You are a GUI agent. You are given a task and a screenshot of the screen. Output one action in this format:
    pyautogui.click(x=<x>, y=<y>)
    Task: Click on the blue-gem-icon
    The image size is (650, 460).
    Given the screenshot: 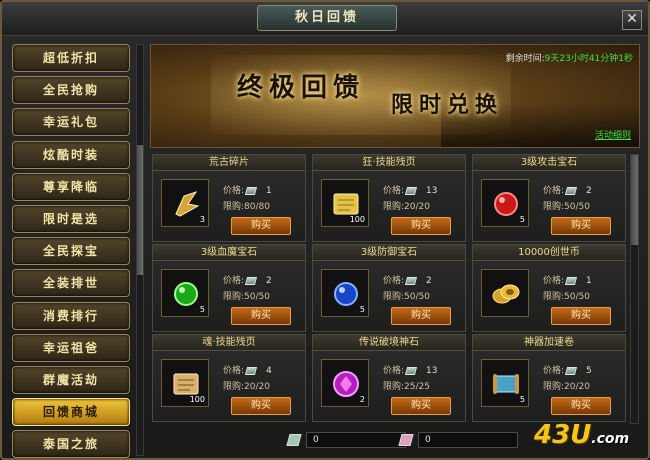 What is the action you would take?
    pyautogui.click(x=346, y=294)
    